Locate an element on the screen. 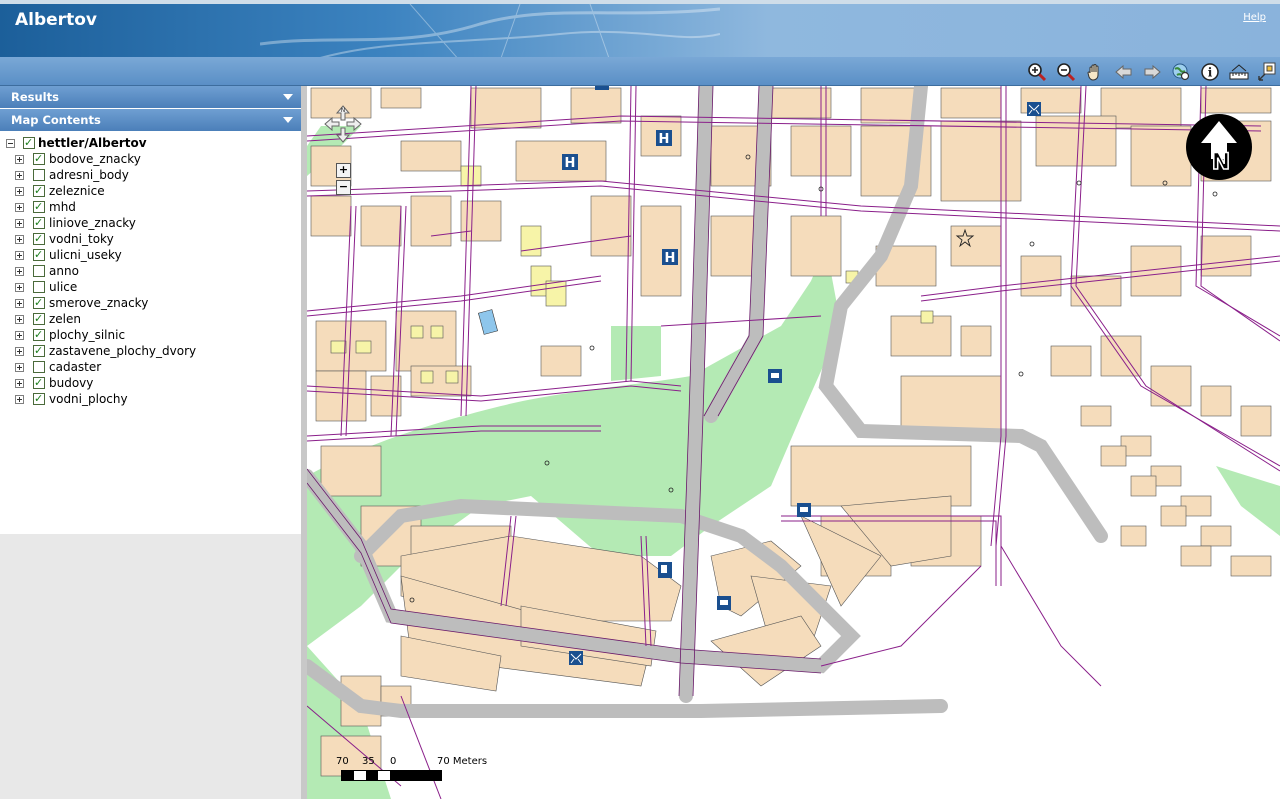  layer-row: adresni_body is located at coordinates (150, 175).